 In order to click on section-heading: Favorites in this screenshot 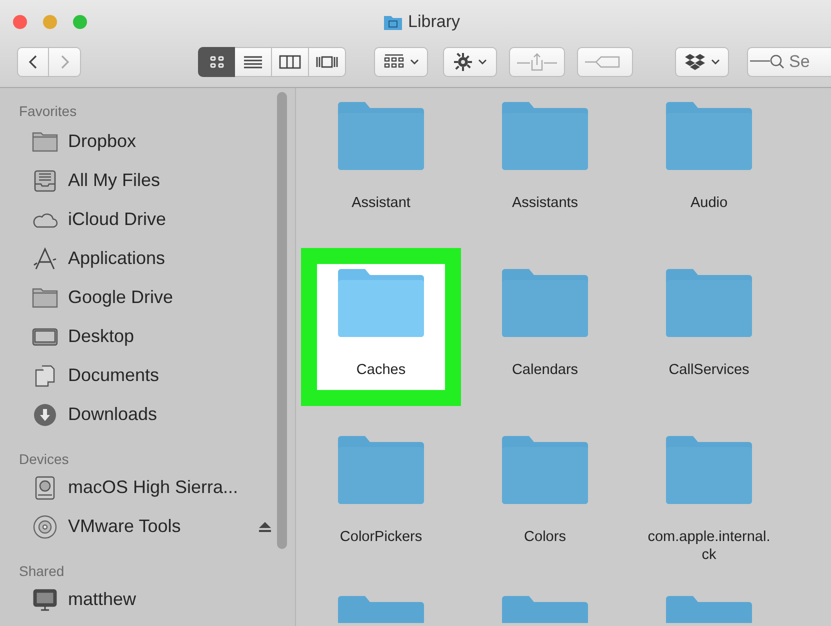, I will do `click(48, 111)`.